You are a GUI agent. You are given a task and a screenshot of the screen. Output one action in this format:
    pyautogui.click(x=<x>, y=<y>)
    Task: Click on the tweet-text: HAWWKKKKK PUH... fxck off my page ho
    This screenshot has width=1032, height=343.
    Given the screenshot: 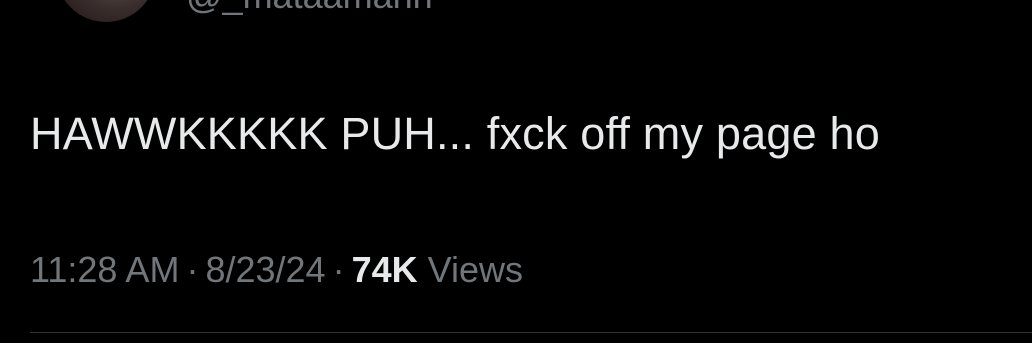 What is the action you would take?
    pyautogui.click(x=455, y=133)
    